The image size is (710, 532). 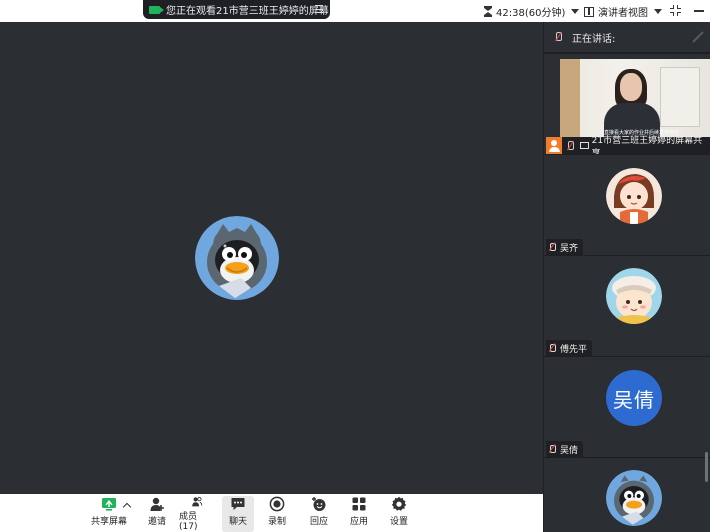 What do you see at coordinates (355, 11) in the screenshot?
I see `top-bar: 您正在观看21市营三班王婷婷的屏幕 42:38(60分钟) 演讲者视图` at bounding box center [355, 11].